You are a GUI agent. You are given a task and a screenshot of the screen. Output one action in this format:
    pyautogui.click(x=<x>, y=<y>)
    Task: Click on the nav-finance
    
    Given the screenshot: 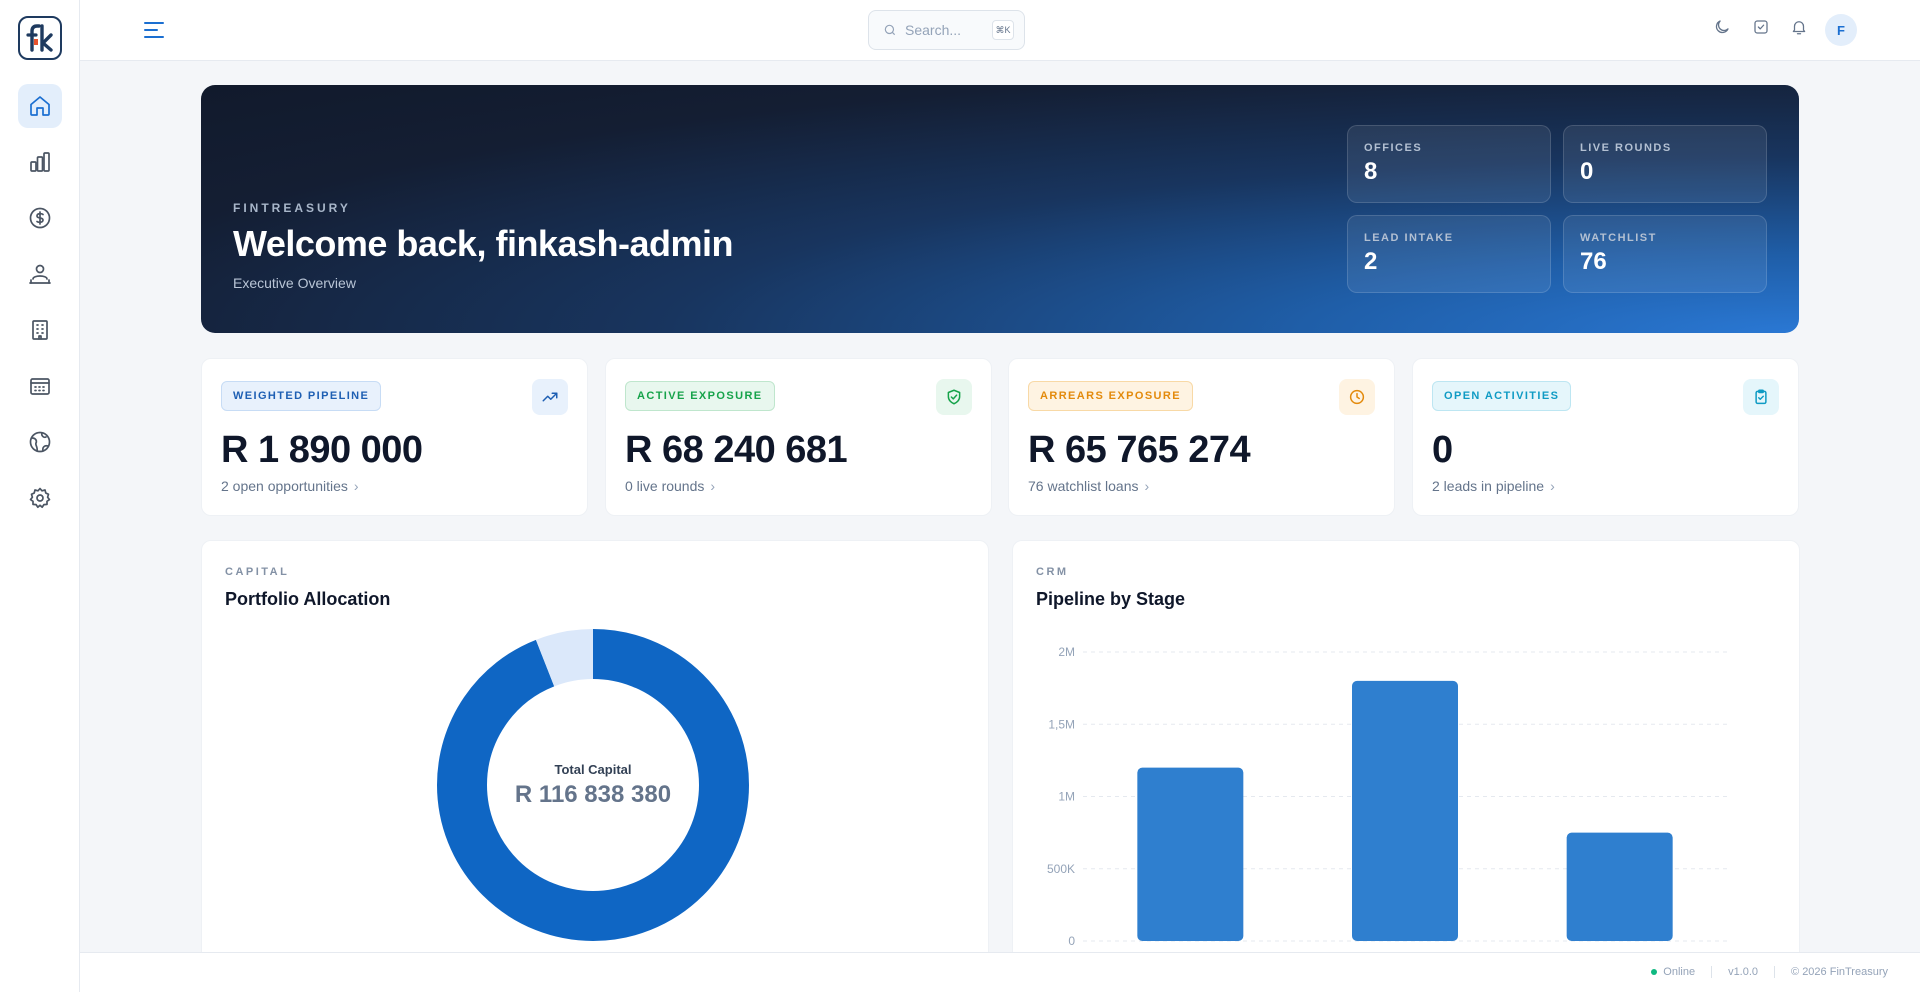 What is the action you would take?
    pyautogui.click(x=40, y=218)
    